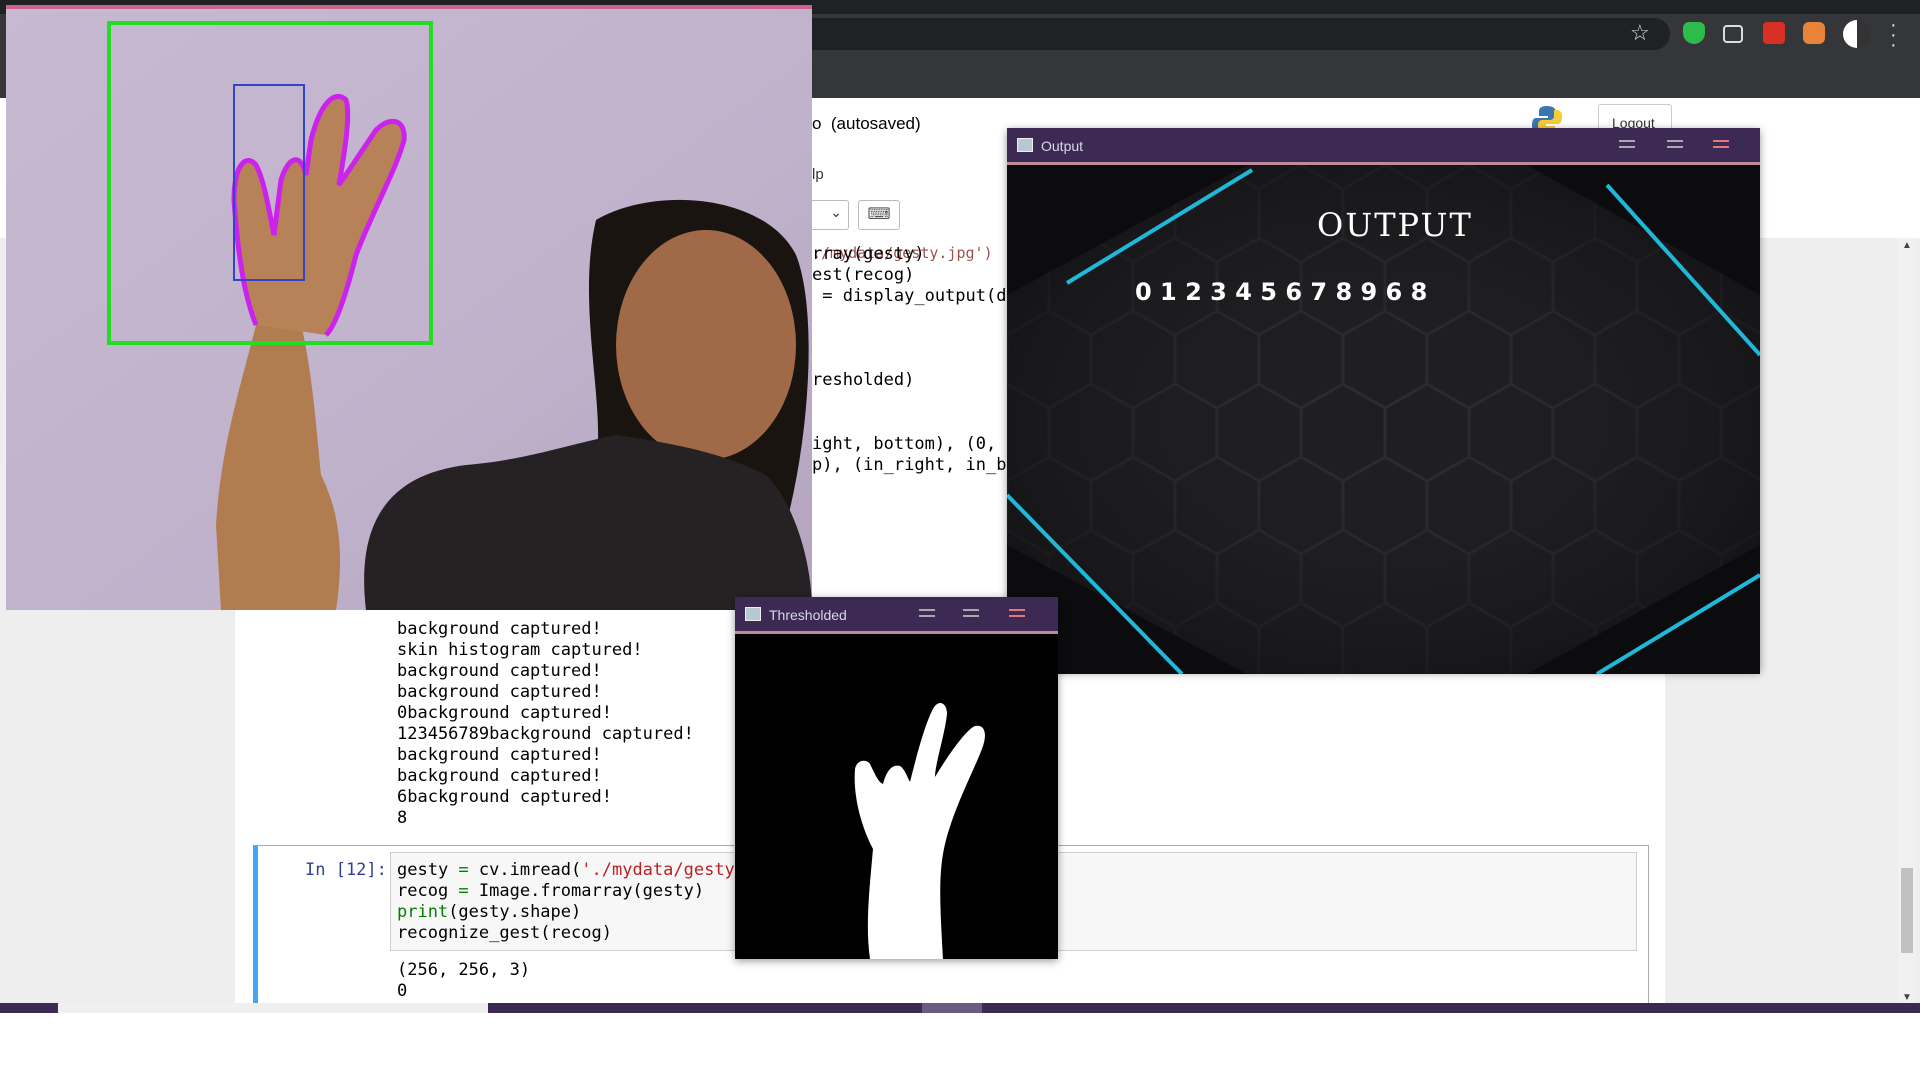 The width and height of the screenshot is (1920, 1080). I want to click on thresholded-window-titlebar: Thresholded, so click(896, 615).